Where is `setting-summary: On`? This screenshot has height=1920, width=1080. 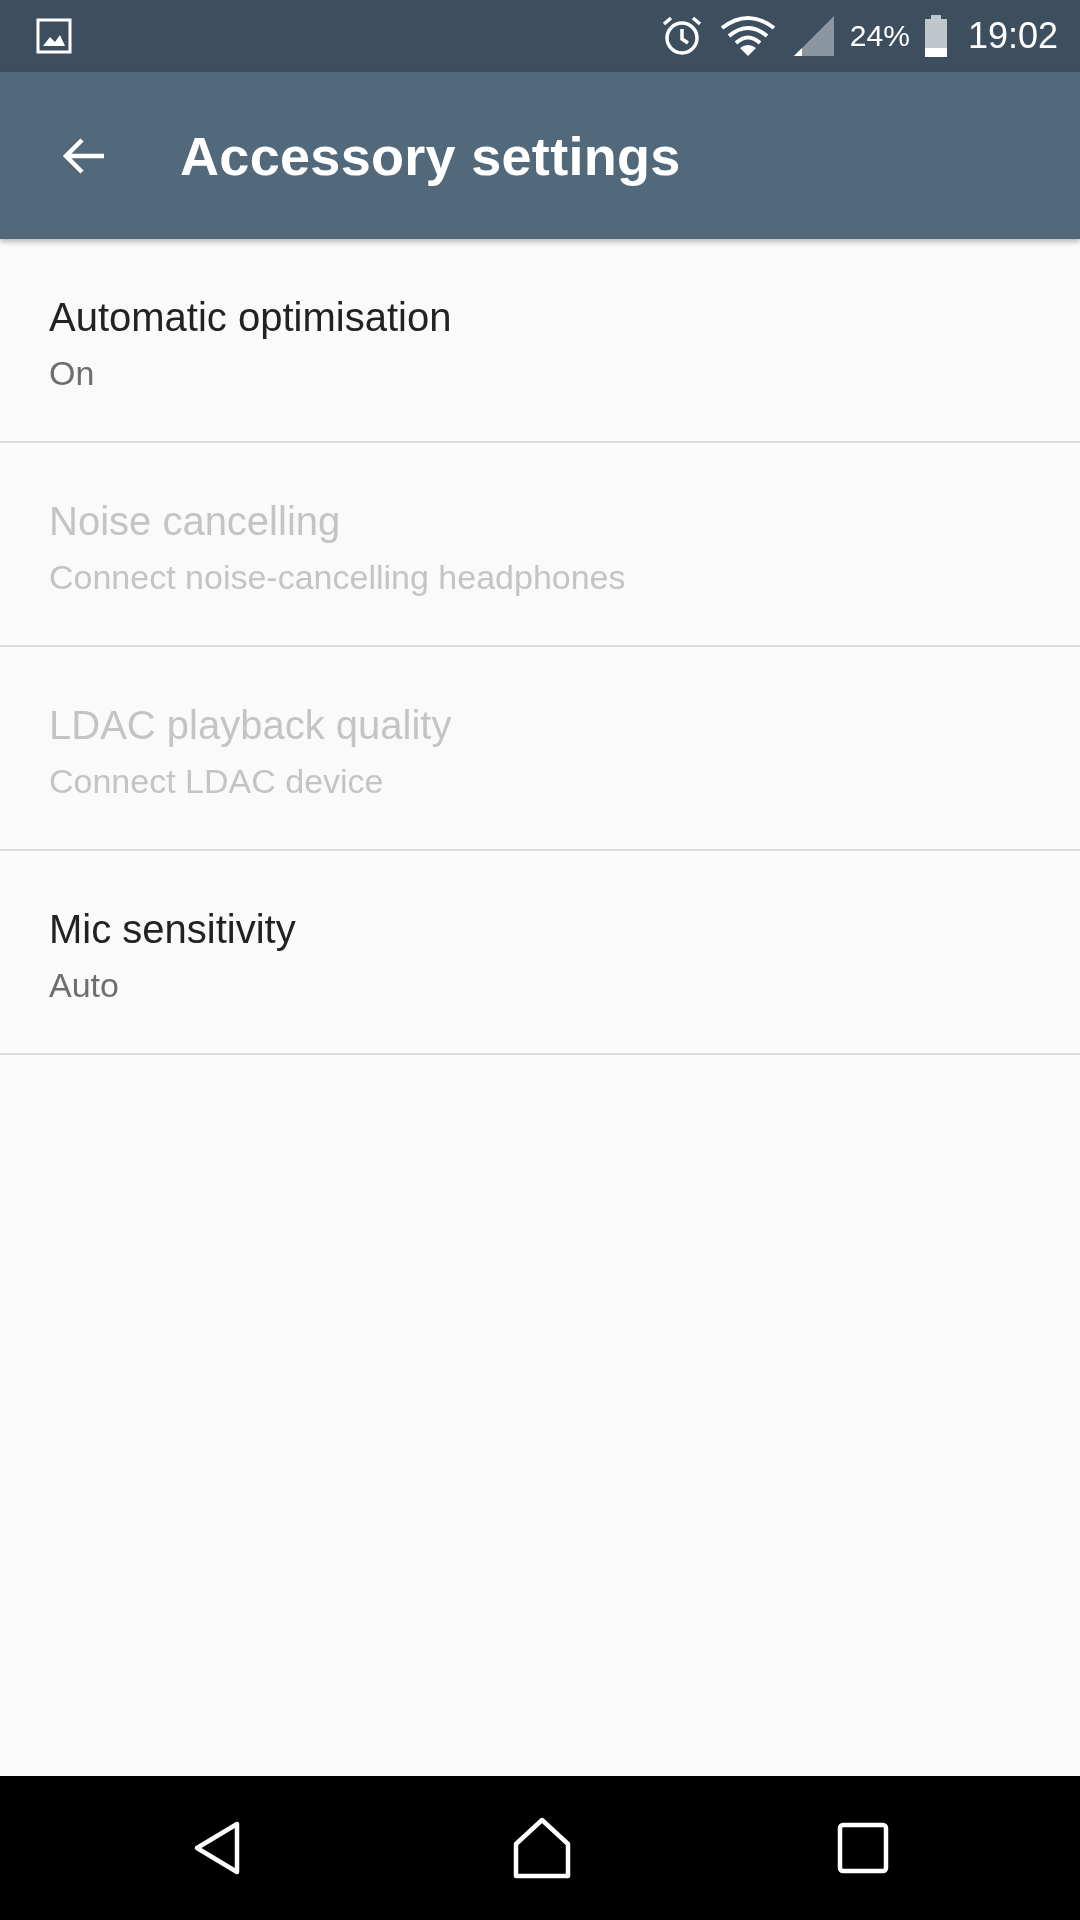
setting-summary: On is located at coordinates (72, 373).